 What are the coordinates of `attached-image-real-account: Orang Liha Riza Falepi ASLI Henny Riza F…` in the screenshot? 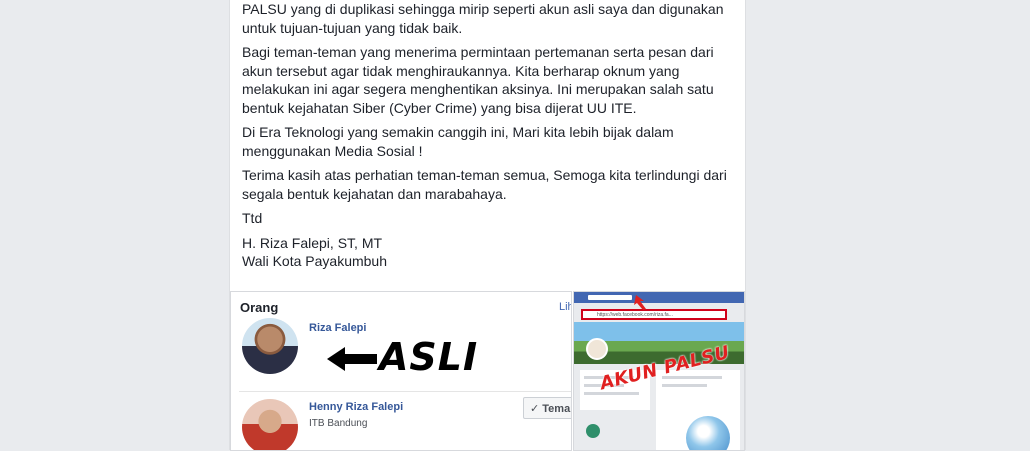 It's located at (401, 371).